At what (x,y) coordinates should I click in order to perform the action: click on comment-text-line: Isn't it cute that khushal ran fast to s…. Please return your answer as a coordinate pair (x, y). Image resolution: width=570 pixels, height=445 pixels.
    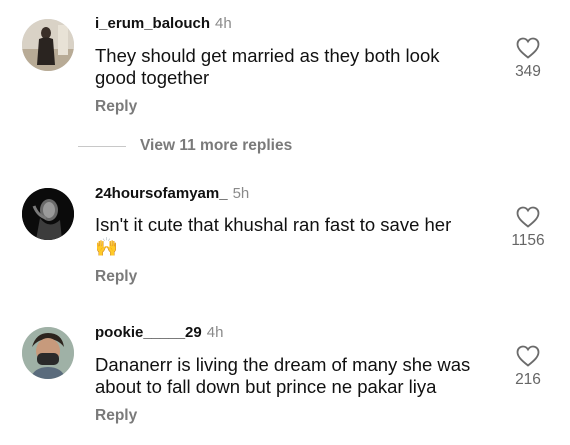
    Looking at the image, I should click on (273, 224).